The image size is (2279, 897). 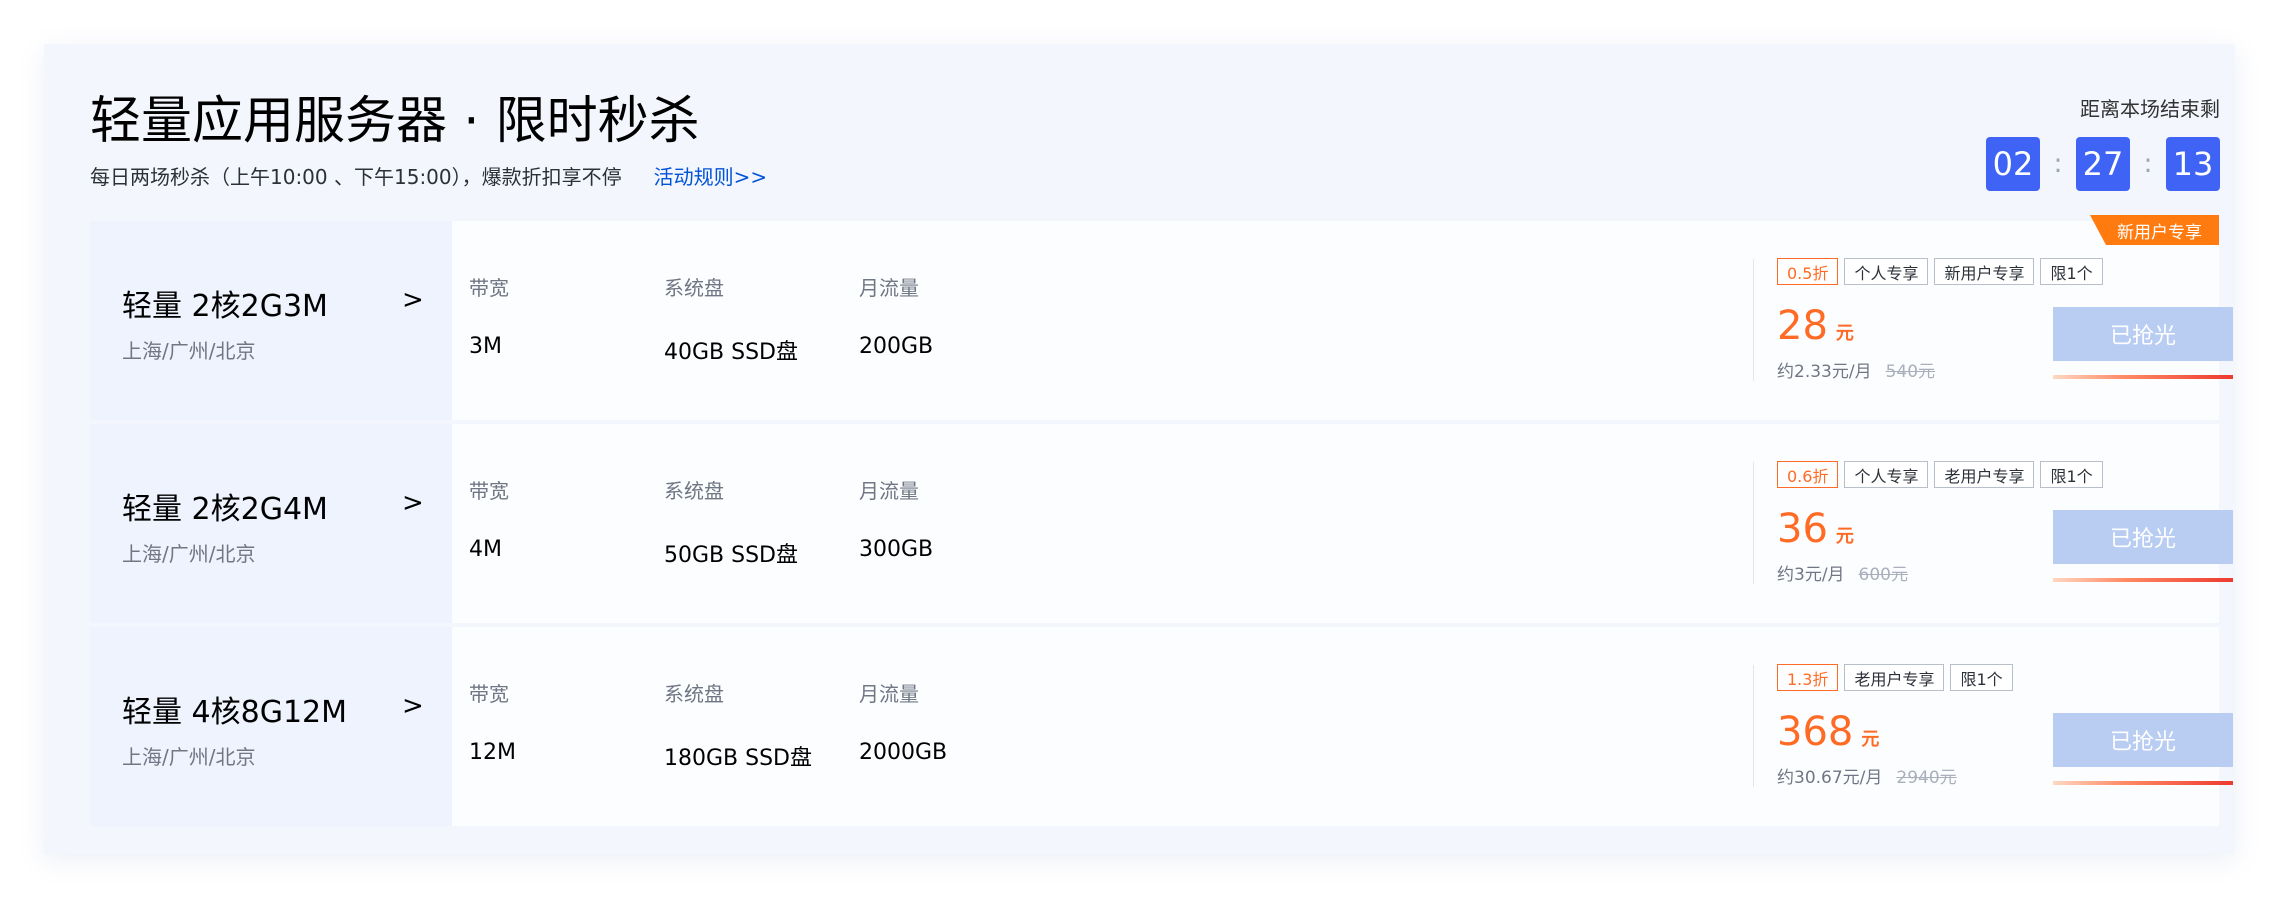 I want to click on activity-rules-link: 活动规则>>, so click(x=711, y=177).